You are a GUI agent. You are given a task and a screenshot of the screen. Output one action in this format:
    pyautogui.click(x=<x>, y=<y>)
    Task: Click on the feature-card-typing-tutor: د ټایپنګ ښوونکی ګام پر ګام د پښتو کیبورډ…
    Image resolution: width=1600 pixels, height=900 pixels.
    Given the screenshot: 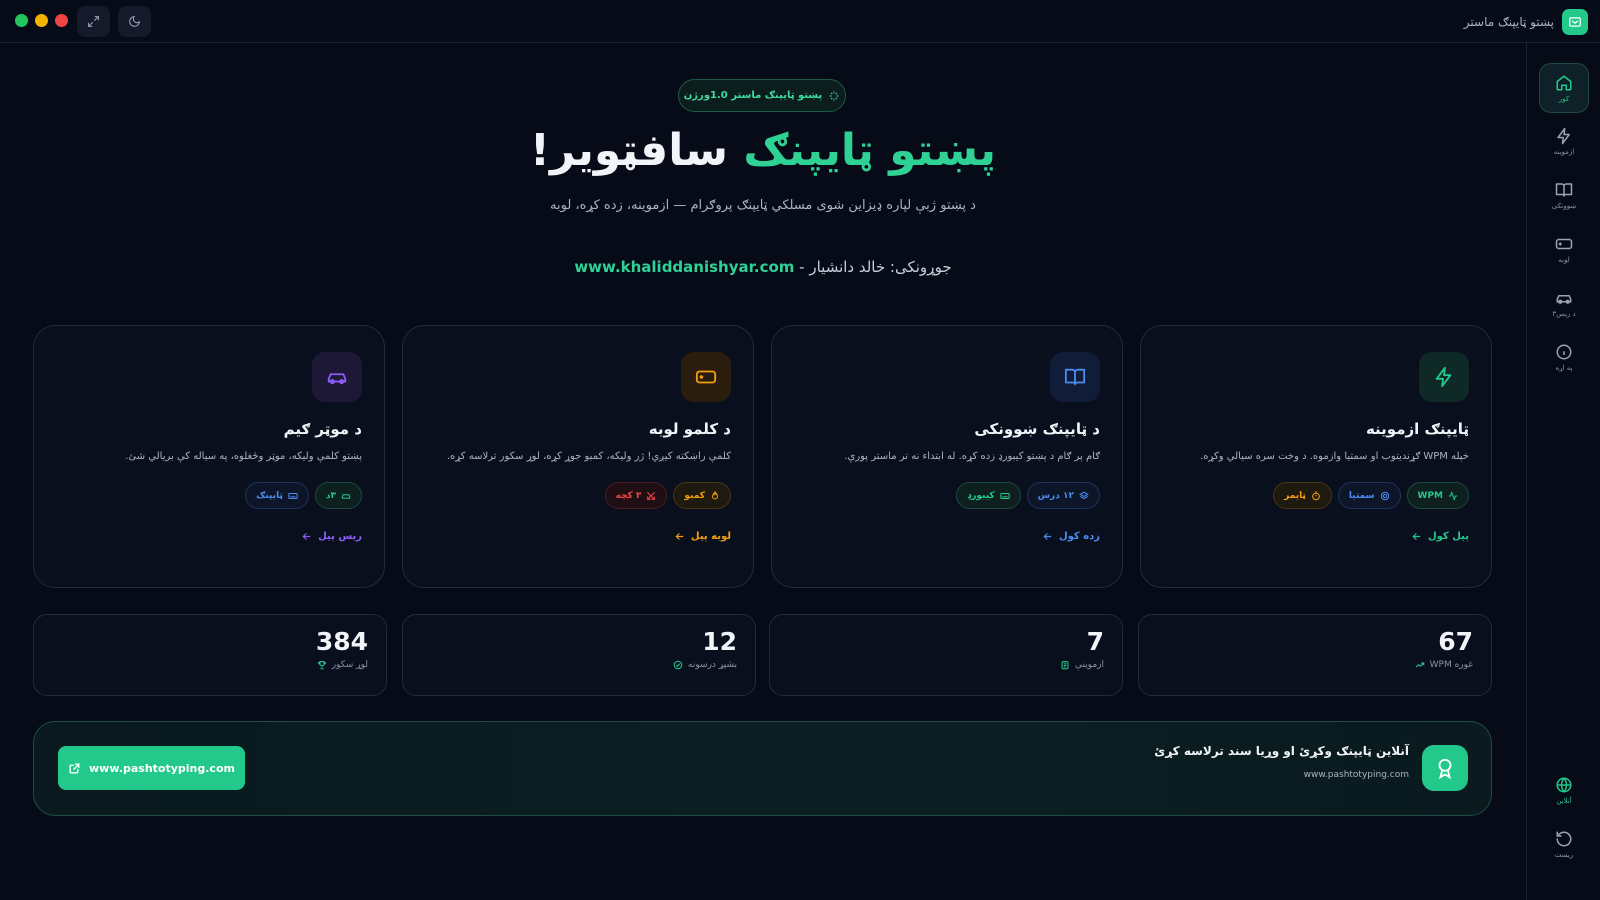 What is the action you would take?
    pyautogui.click(x=947, y=456)
    